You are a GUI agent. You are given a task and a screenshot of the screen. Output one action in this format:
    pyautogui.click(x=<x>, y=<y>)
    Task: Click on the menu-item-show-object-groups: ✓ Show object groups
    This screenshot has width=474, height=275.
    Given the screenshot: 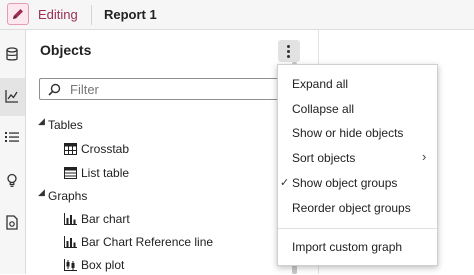 What is the action you would take?
    pyautogui.click(x=357, y=183)
    